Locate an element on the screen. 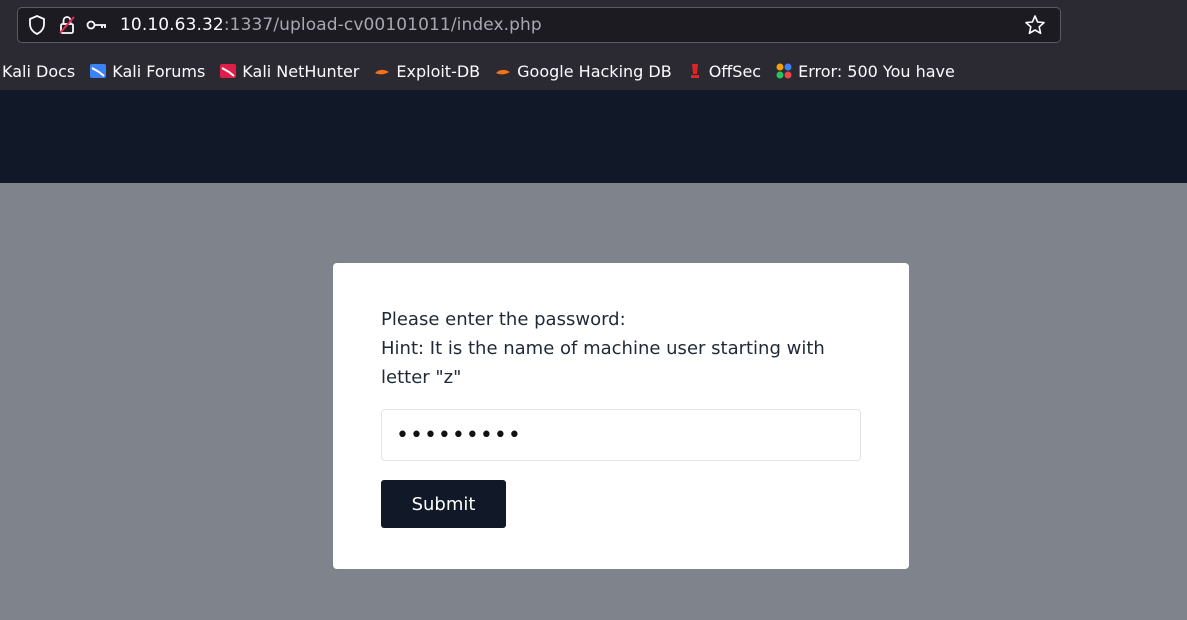 This screenshot has width=1187, height=620. joomla-icon is located at coordinates (784, 71).